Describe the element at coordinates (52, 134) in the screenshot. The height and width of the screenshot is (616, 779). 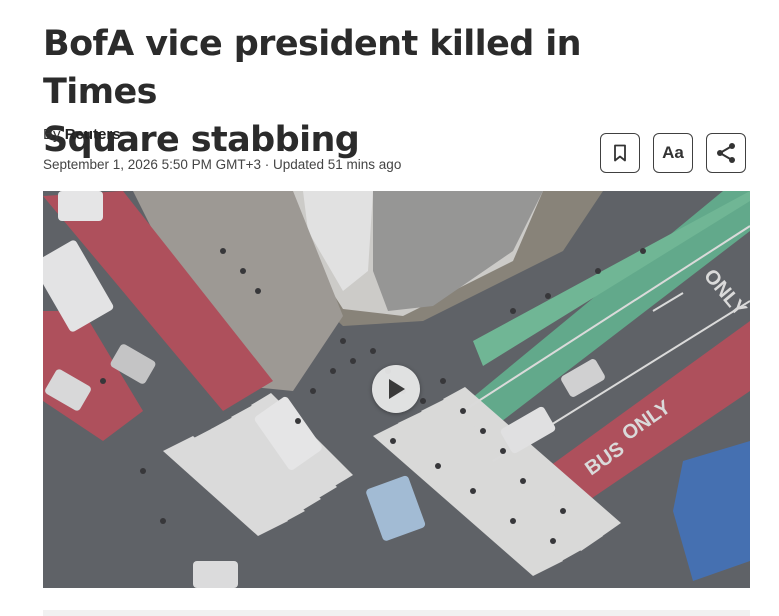
I see `byline-prefix: By` at that location.